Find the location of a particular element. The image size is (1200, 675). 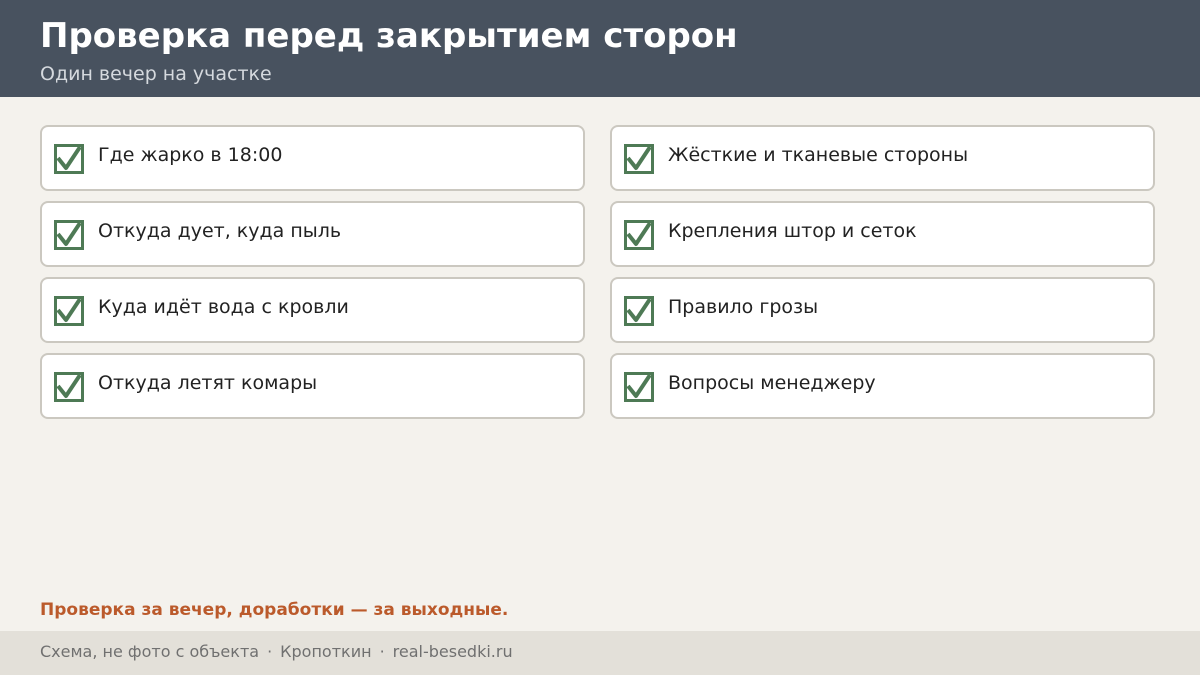

checklist-item-label: Вопросы менеджеру is located at coordinates (772, 383).